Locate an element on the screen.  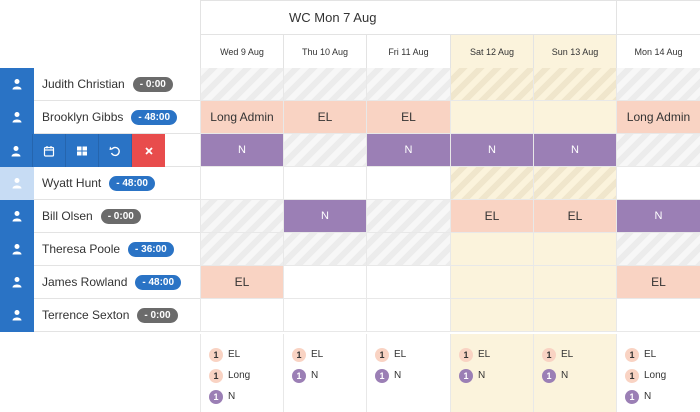
summary-line: 1N is located at coordinates (496, 375).